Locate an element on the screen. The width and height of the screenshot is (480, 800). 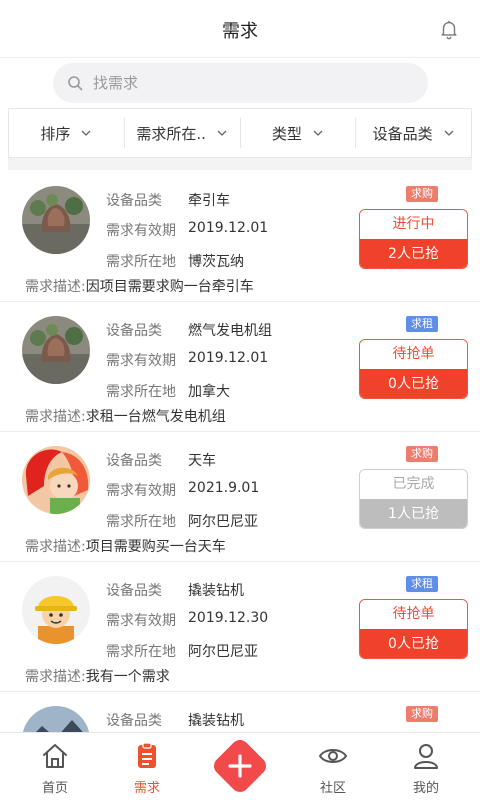
description: 需求描述:求租一台燃气发电机组 is located at coordinates (125, 416).